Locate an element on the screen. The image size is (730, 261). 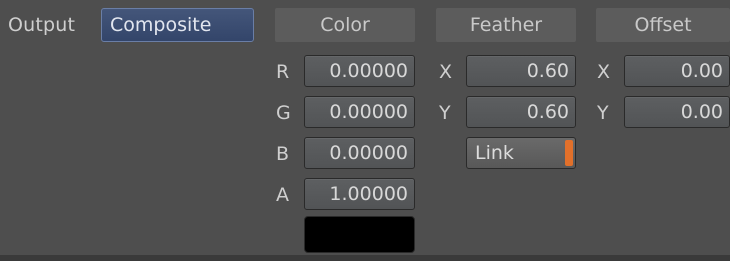
feather-link-toggle: Link is located at coordinates (521, 153).